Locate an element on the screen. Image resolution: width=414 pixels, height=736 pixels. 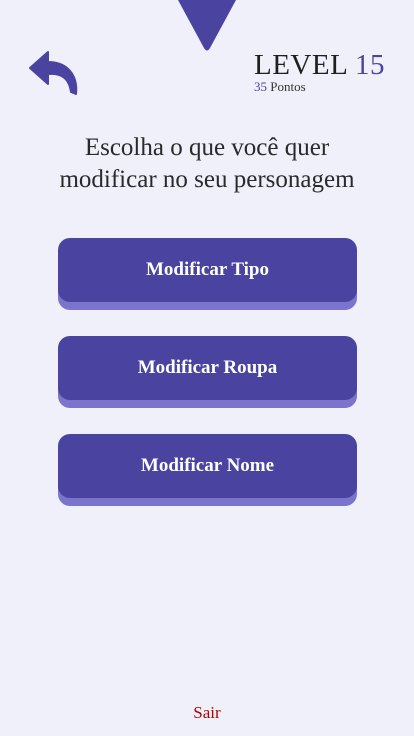
exit-link: Sair is located at coordinates (207, 713).